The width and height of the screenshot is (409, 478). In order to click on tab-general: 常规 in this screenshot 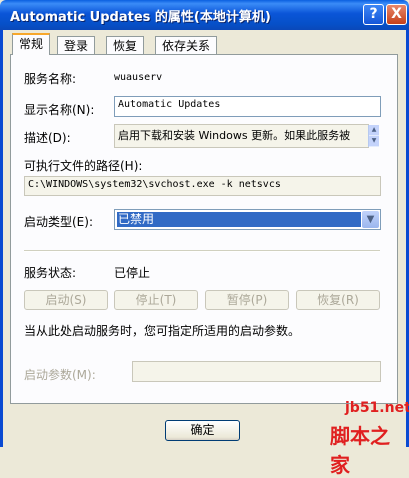, I will do `click(31, 44)`.